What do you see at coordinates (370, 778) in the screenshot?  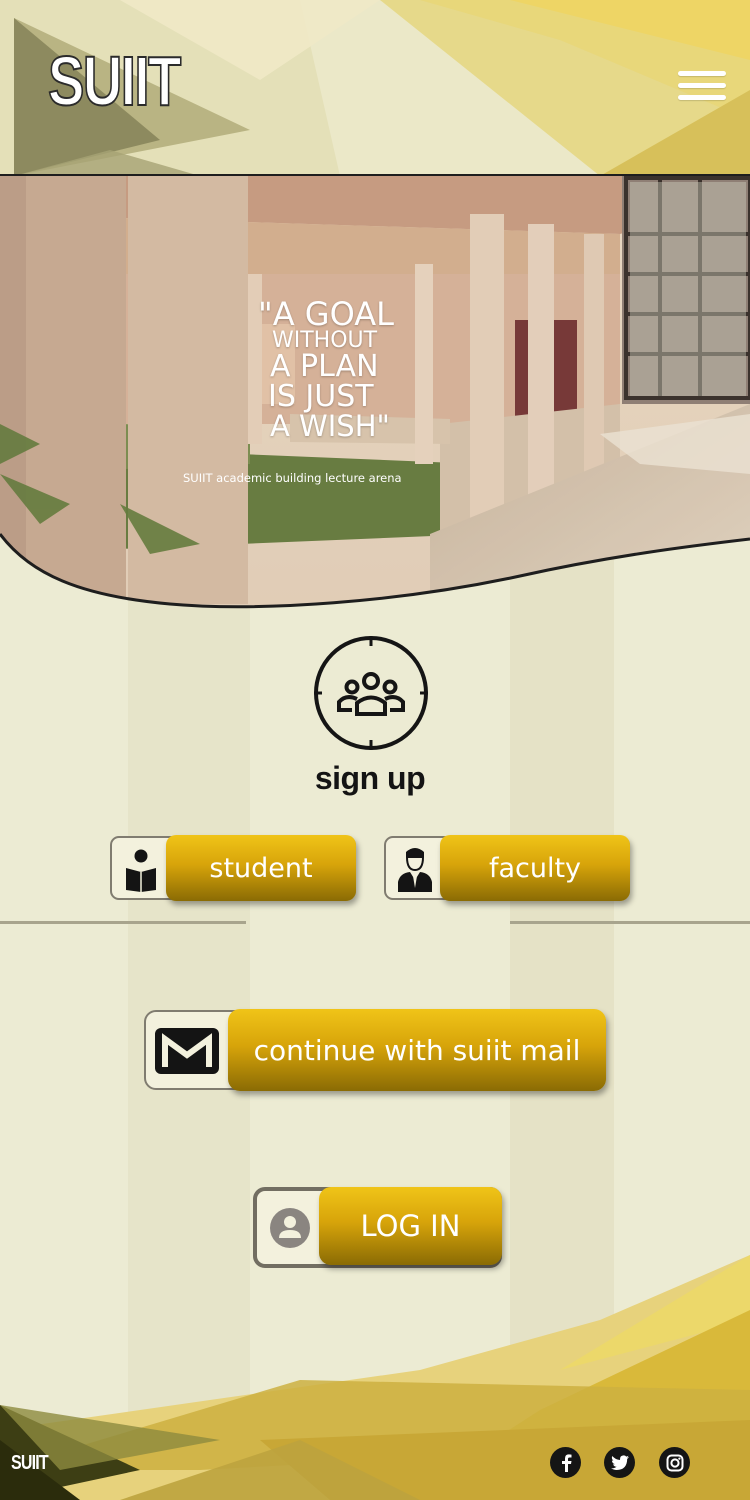 I see `signup-title: sign up` at bounding box center [370, 778].